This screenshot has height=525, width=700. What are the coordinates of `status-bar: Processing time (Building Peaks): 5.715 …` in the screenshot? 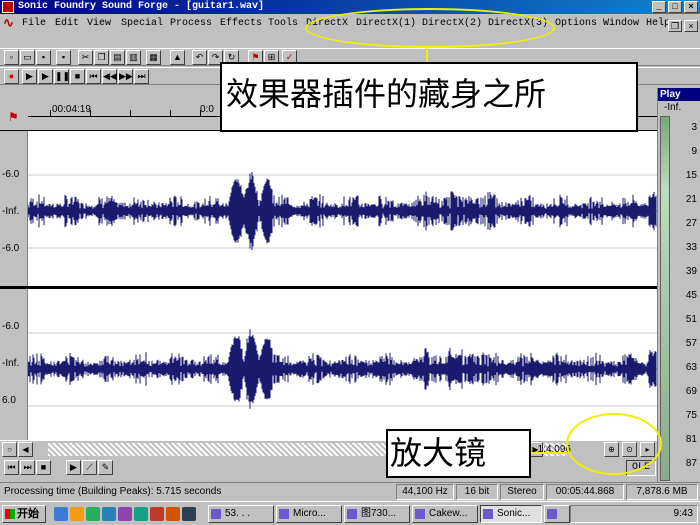 It's located at (350, 491).